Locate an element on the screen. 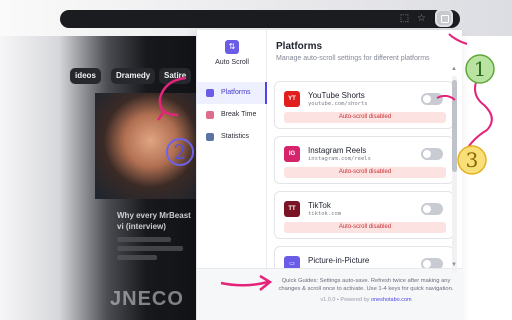  nav-platforms: Platforms is located at coordinates (232, 93).